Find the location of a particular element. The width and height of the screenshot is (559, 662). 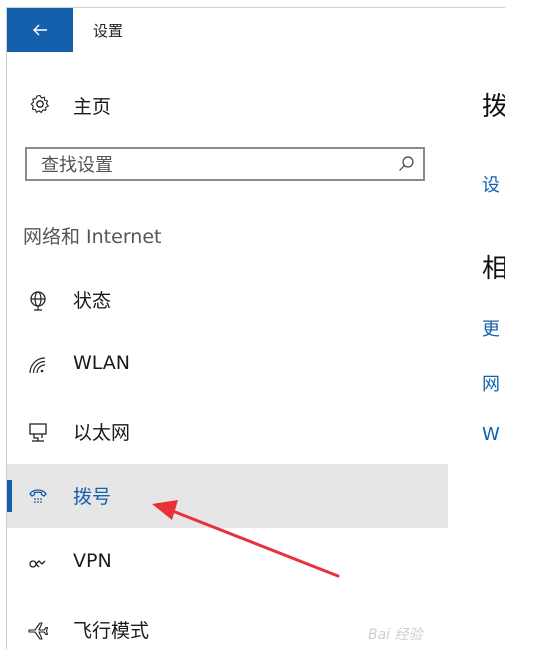

related-link: 网 is located at coordinates (491, 383).